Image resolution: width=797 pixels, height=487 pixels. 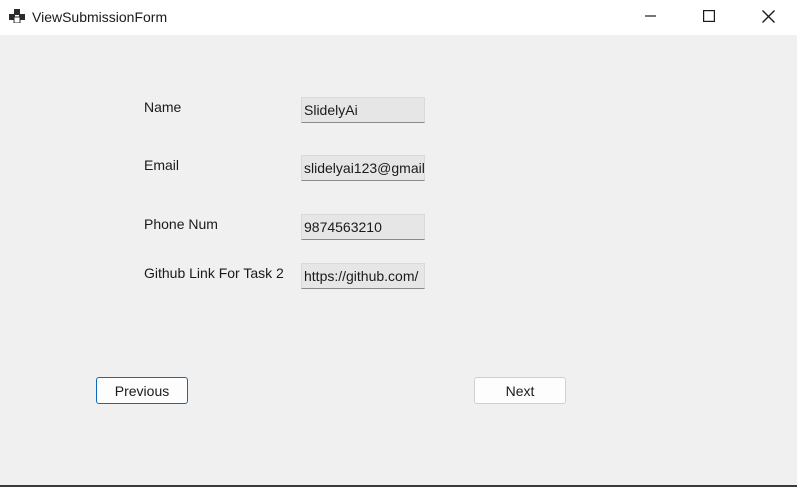 I want to click on minimize-icon, so click(x=650, y=16).